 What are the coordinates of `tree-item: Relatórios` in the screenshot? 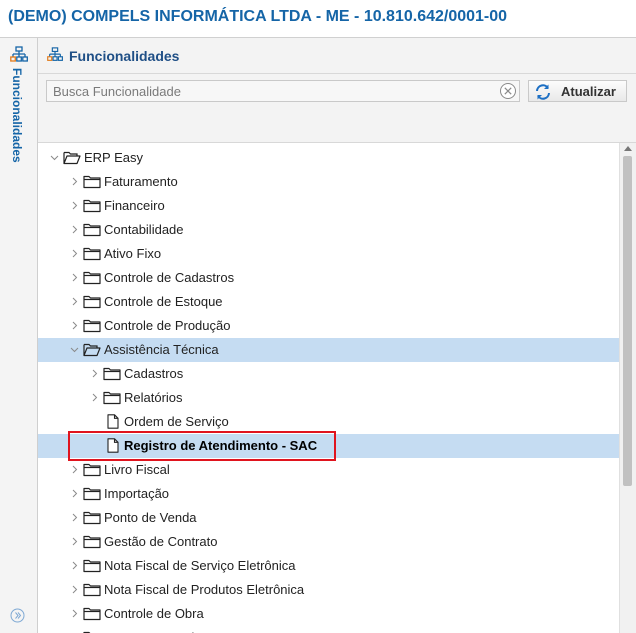 It's located at (328, 398).